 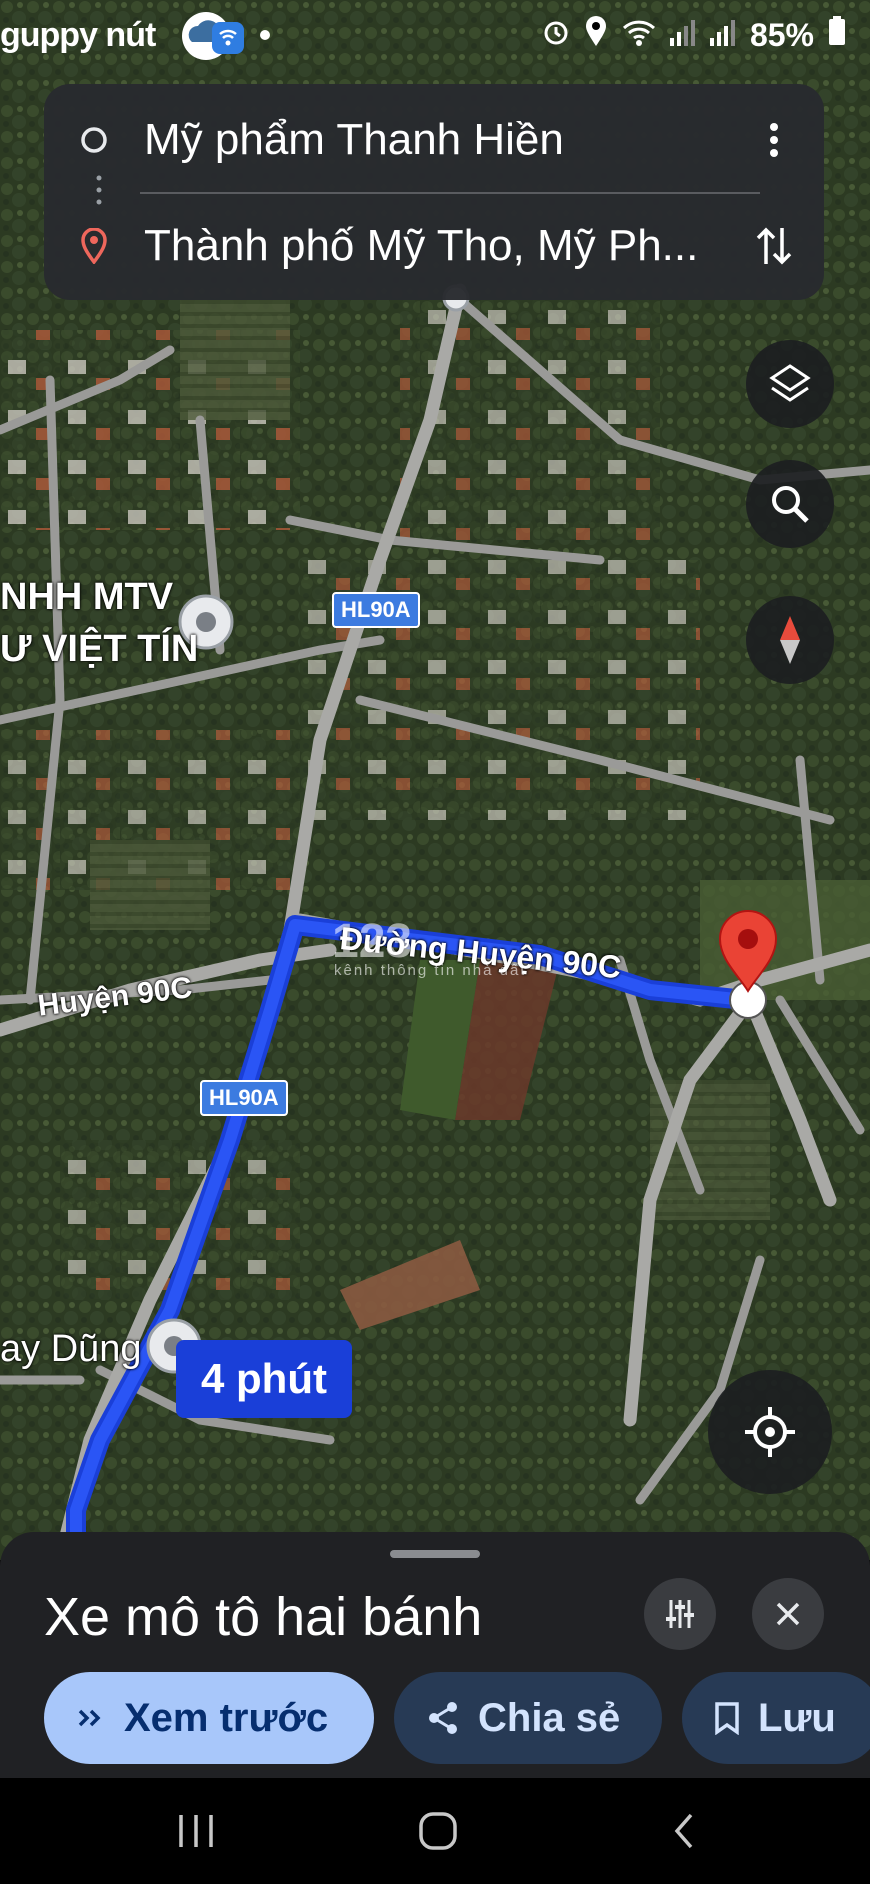 I want to click on layers-button, so click(x=790, y=384).